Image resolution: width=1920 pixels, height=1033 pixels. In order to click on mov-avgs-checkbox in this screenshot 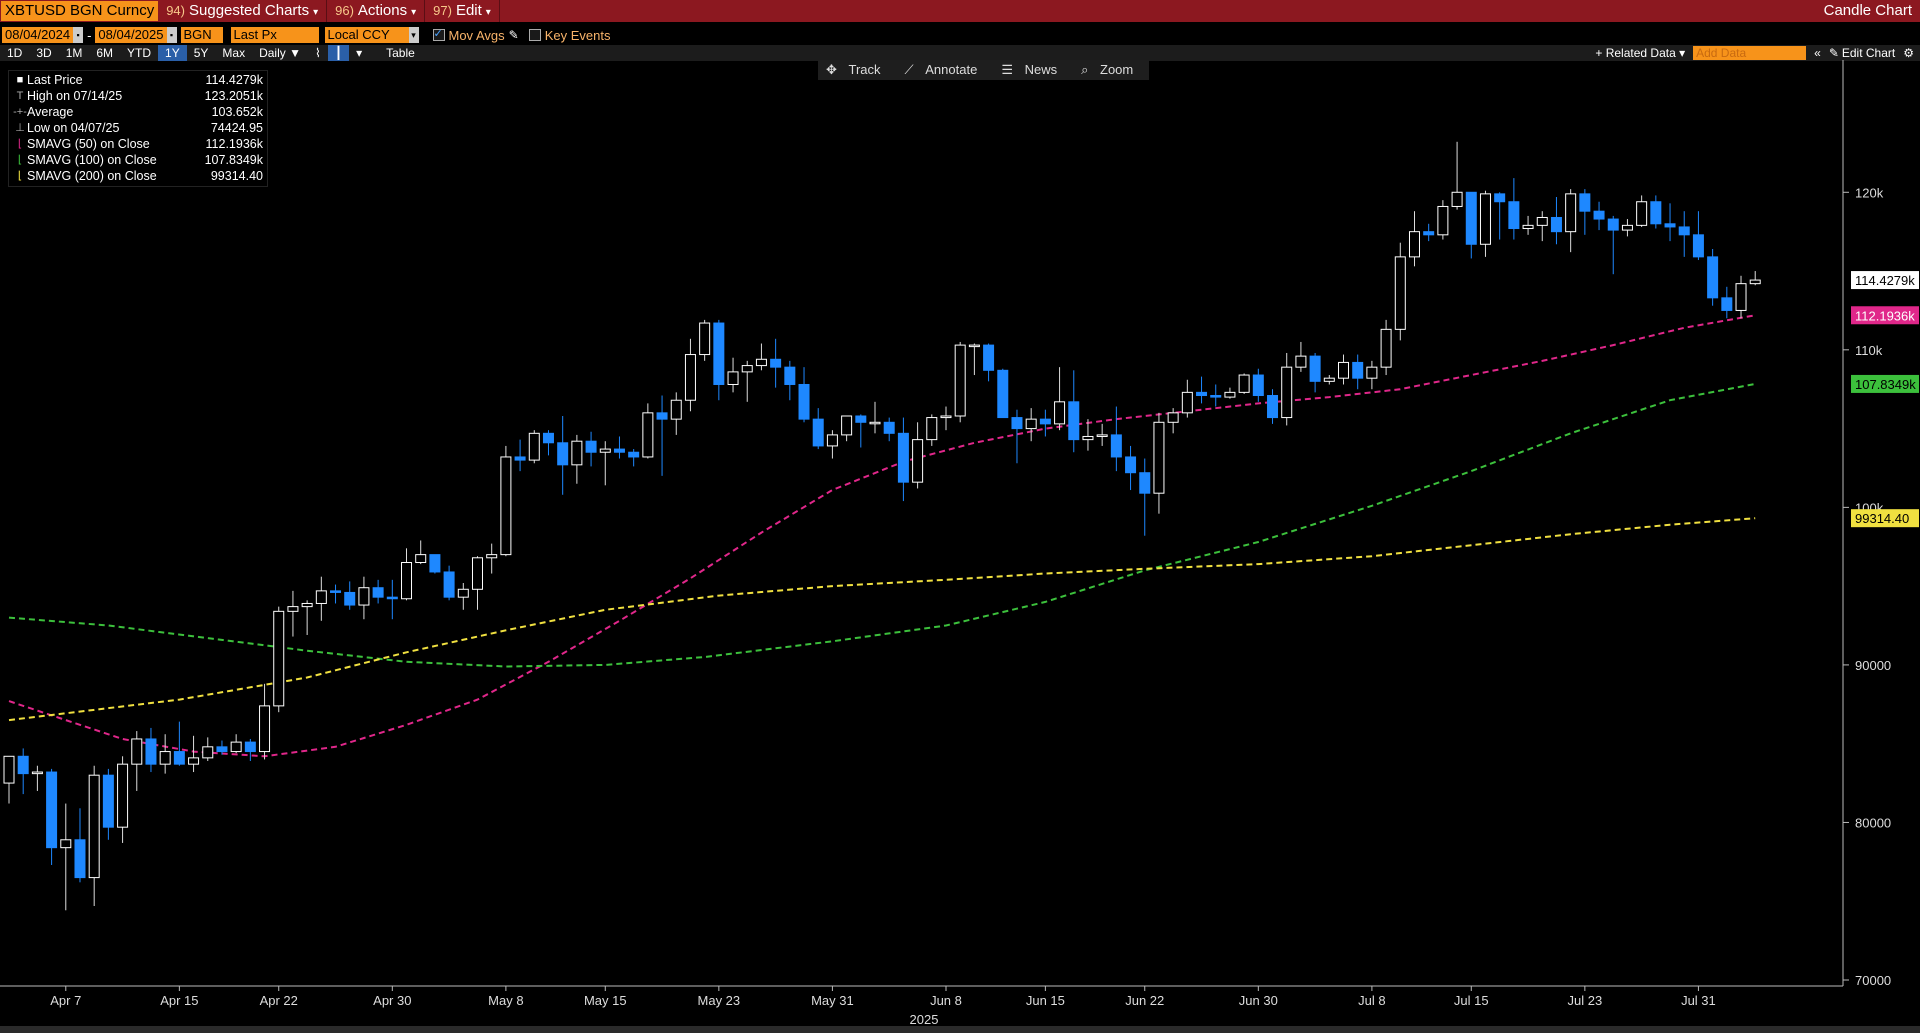, I will do `click(438, 34)`.